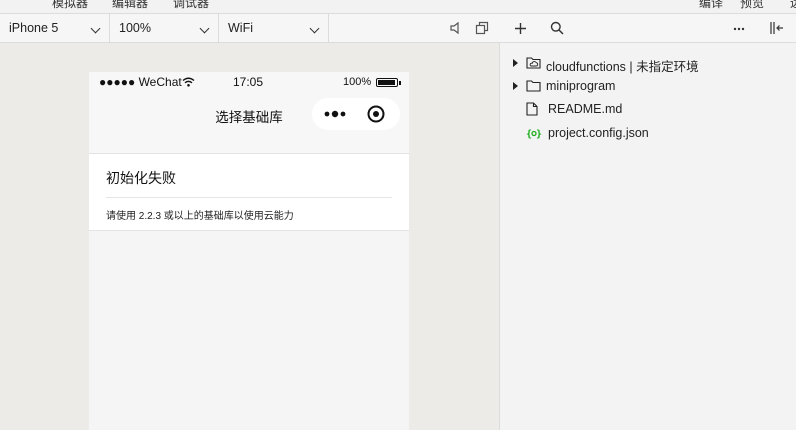 This screenshot has height=430, width=796. I want to click on collapse-panel-icon, so click(777, 28).